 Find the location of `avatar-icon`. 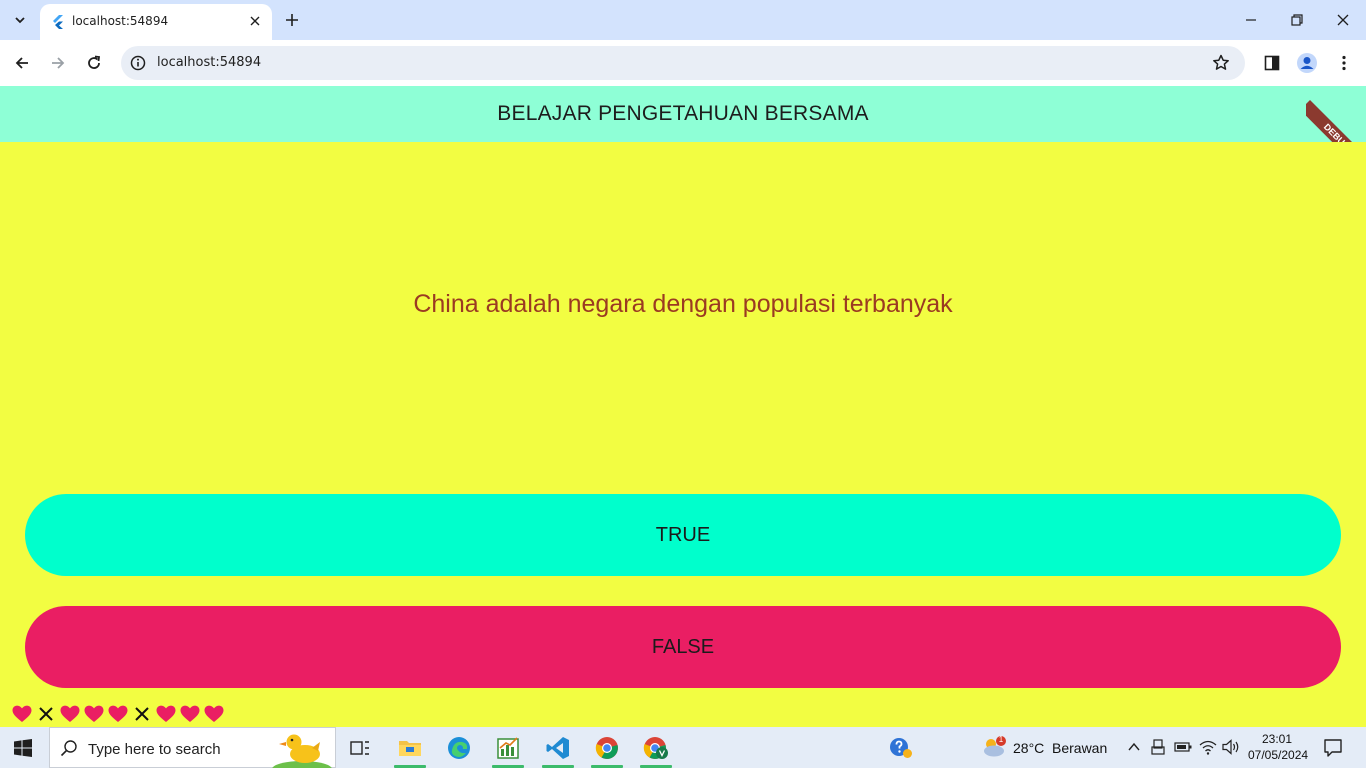

avatar-icon is located at coordinates (1307, 63).